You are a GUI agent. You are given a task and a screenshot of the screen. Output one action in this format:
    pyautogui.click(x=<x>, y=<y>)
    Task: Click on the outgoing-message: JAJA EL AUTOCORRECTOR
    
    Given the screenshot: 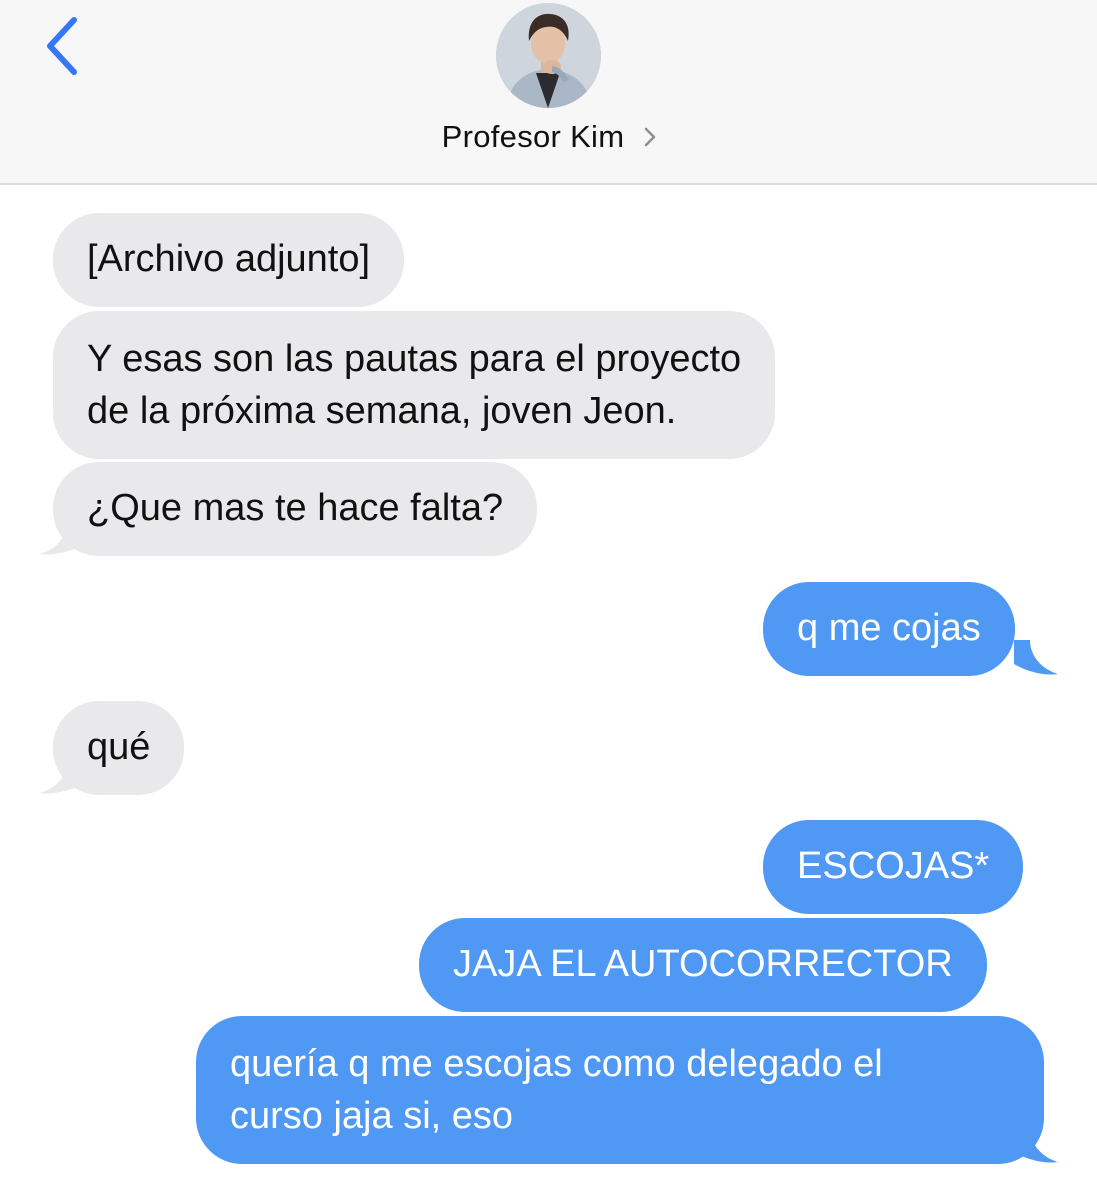 What is the action you would take?
    pyautogui.click(x=703, y=965)
    